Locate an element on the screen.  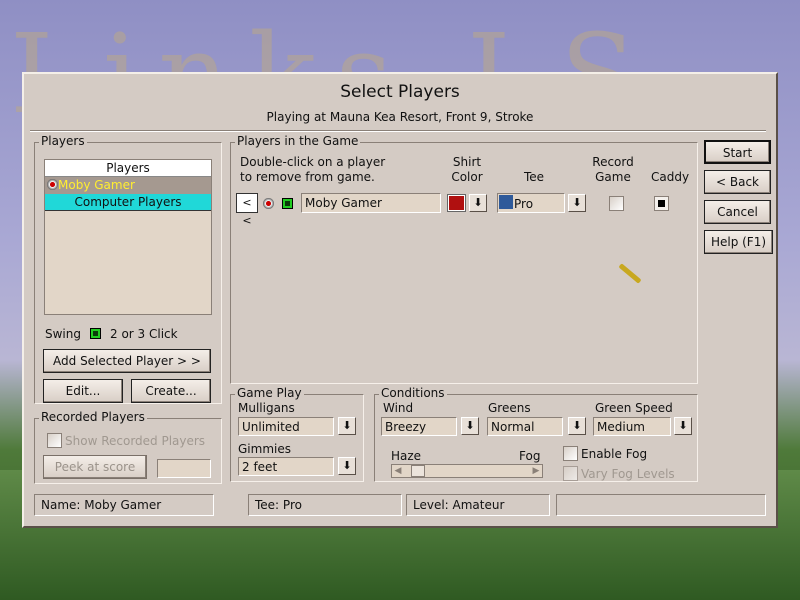
back-button: < Back is located at coordinates (737, 182).